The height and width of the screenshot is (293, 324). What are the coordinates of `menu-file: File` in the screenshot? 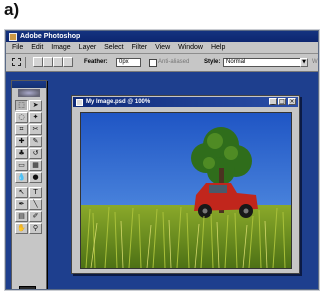 It's located at (17, 47).